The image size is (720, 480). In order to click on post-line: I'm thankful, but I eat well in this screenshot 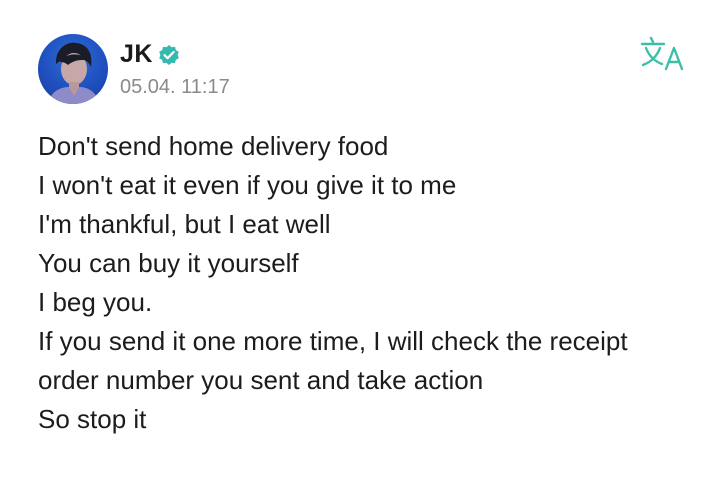, I will do `click(184, 224)`.